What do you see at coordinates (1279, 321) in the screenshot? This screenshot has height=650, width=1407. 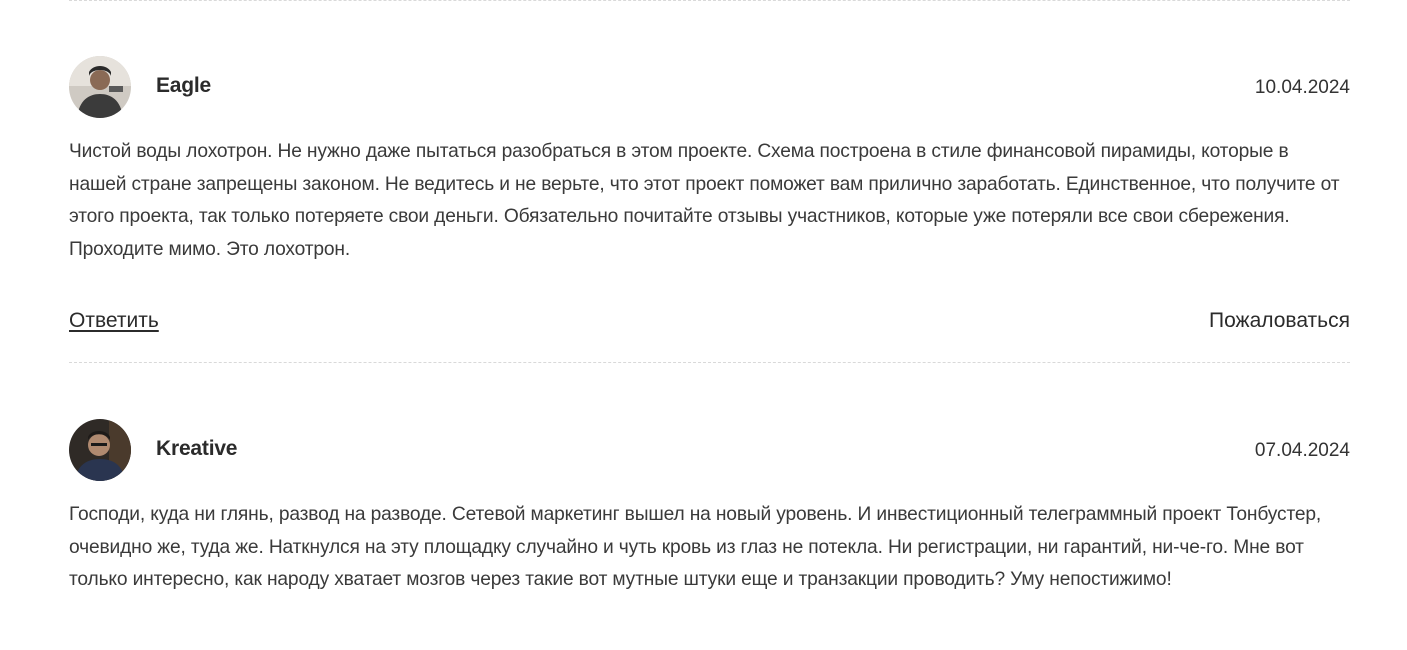 I see `report-link: Пожаловаться` at bounding box center [1279, 321].